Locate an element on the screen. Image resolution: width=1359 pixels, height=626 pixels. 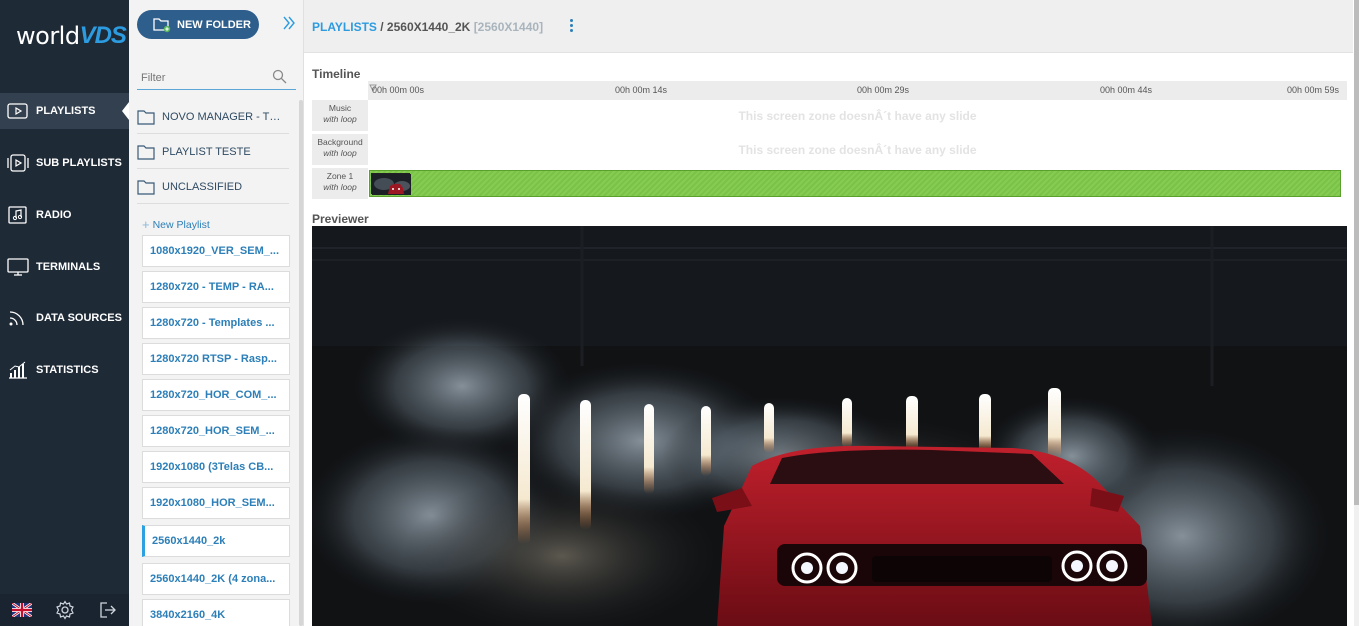
nav-item-statistics: STATISTICS is located at coordinates (64, 370).